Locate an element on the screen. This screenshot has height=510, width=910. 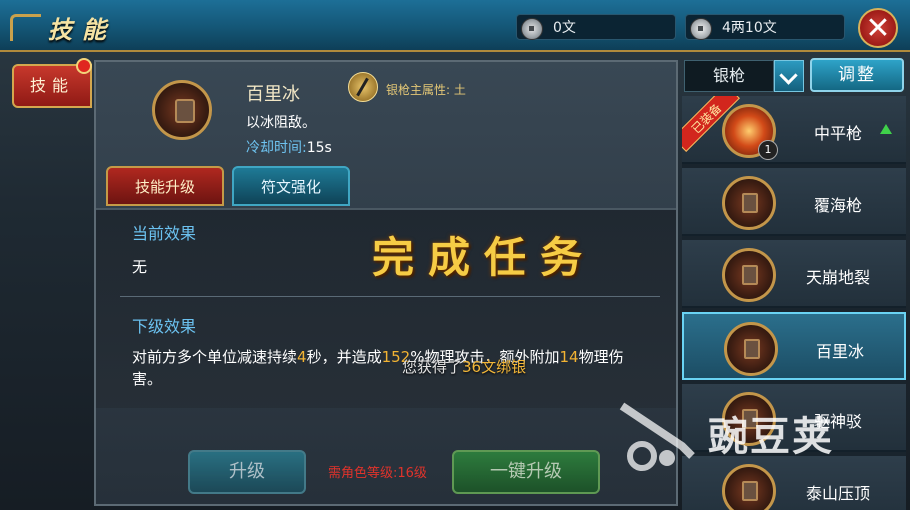
notification-dot-icon is located at coordinates (84, 66).